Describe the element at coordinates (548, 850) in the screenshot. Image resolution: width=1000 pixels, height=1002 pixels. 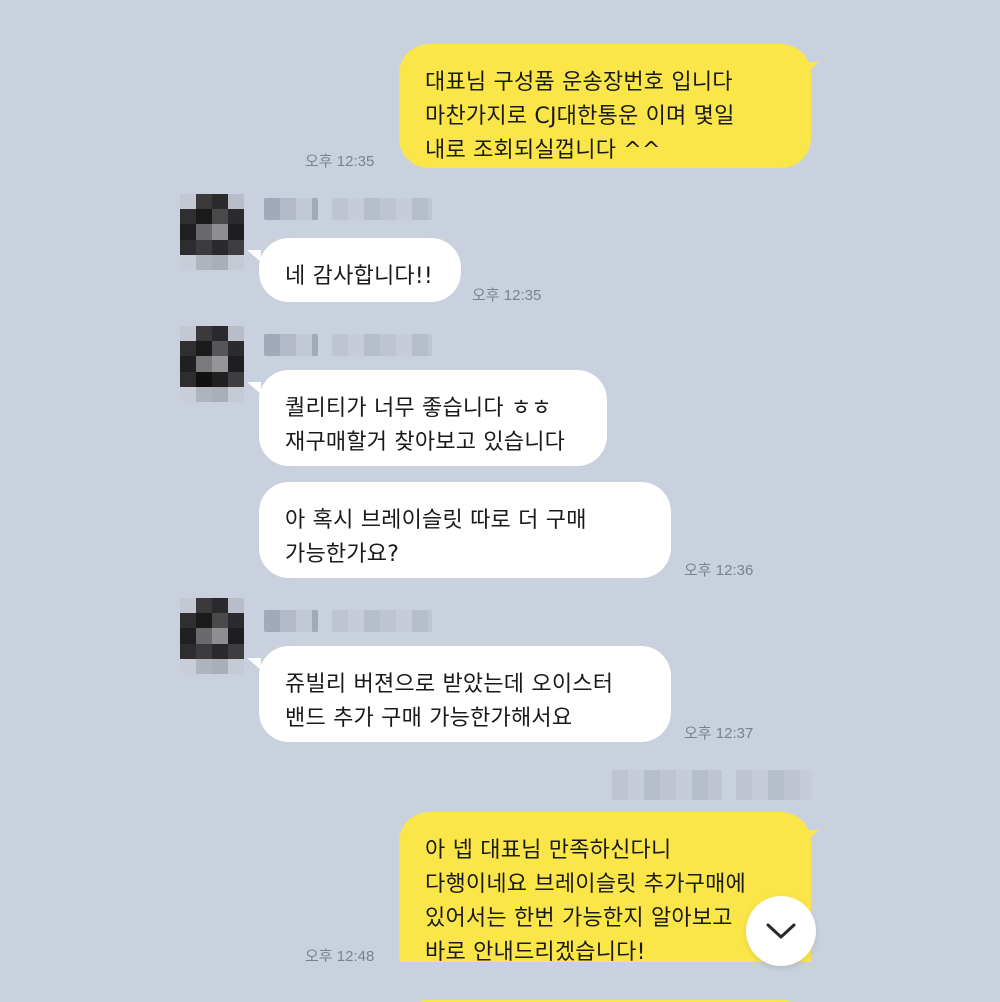
I see `message-text: 아 넵 대표님 만족하신다니` at that location.